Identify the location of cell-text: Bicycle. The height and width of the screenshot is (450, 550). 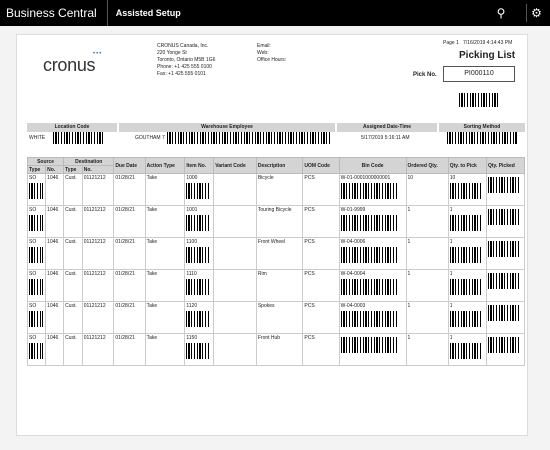
(265, 178).